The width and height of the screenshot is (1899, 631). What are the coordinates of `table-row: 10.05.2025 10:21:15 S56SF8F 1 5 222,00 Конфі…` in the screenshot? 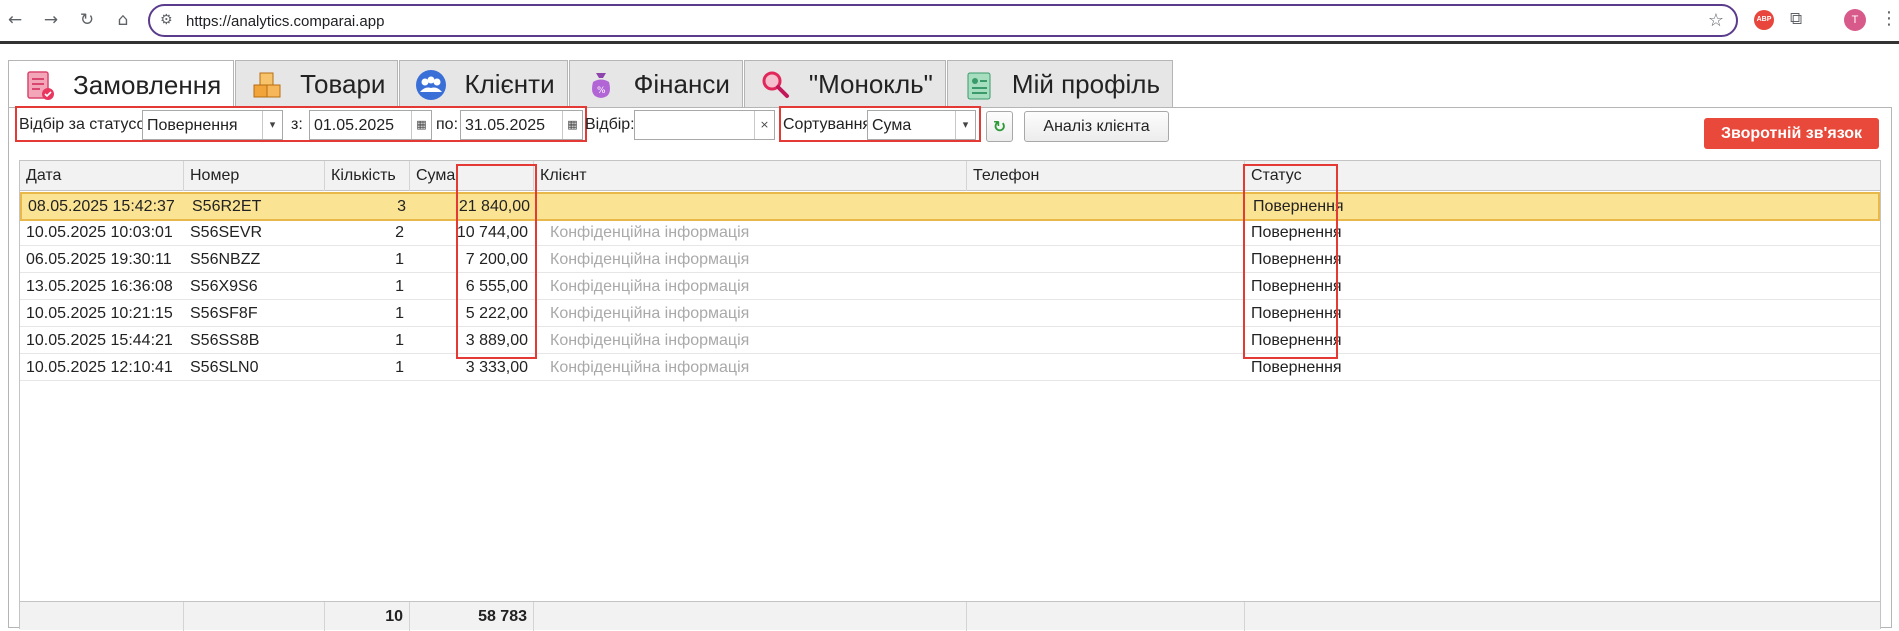 It's located at (950, 313).